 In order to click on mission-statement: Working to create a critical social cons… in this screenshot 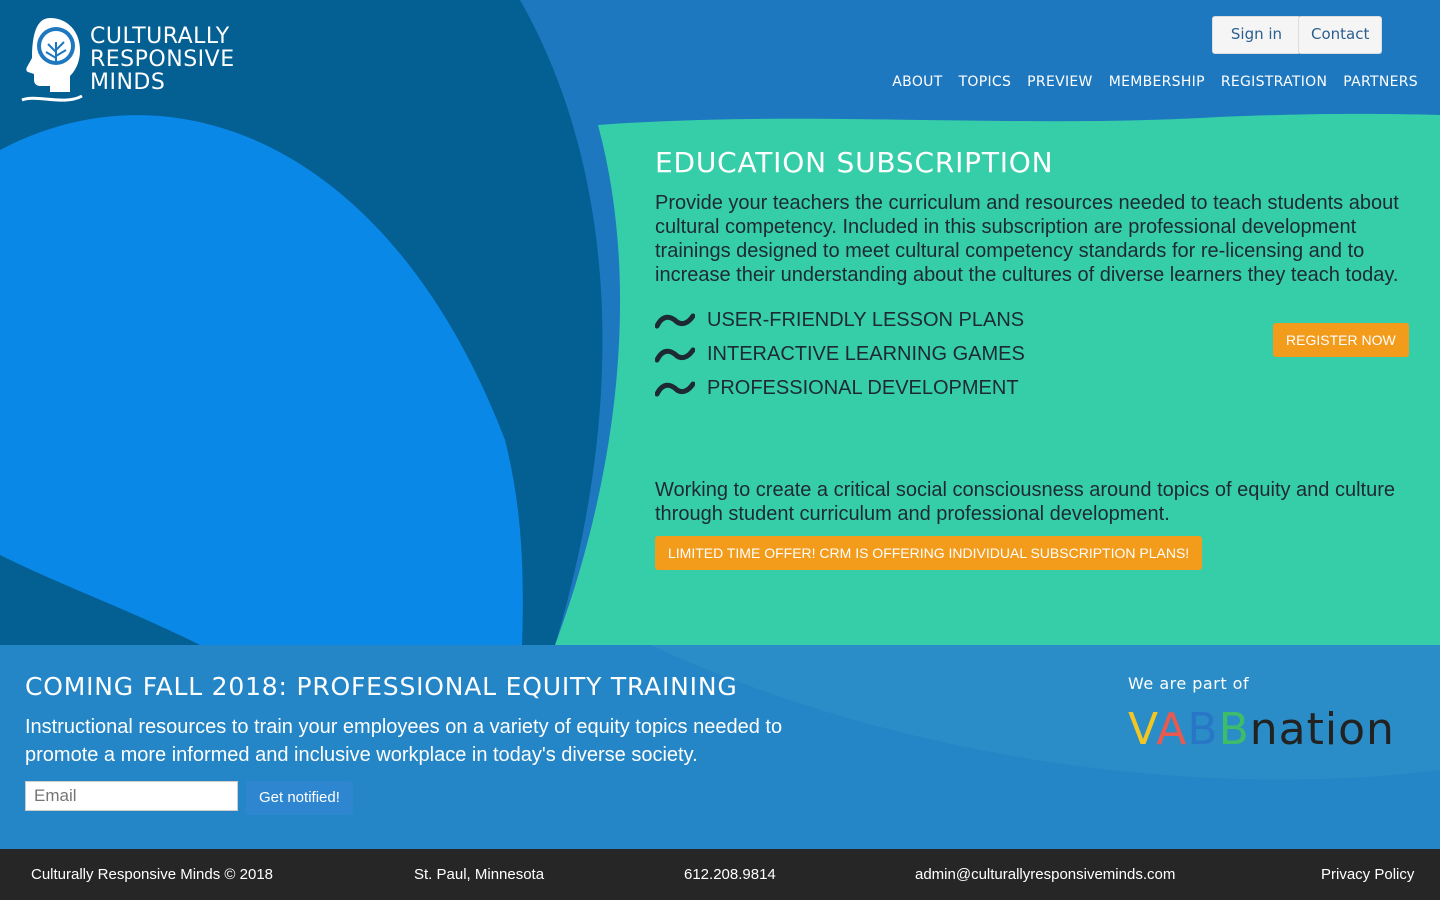, I will do `click(1025, 502)`.